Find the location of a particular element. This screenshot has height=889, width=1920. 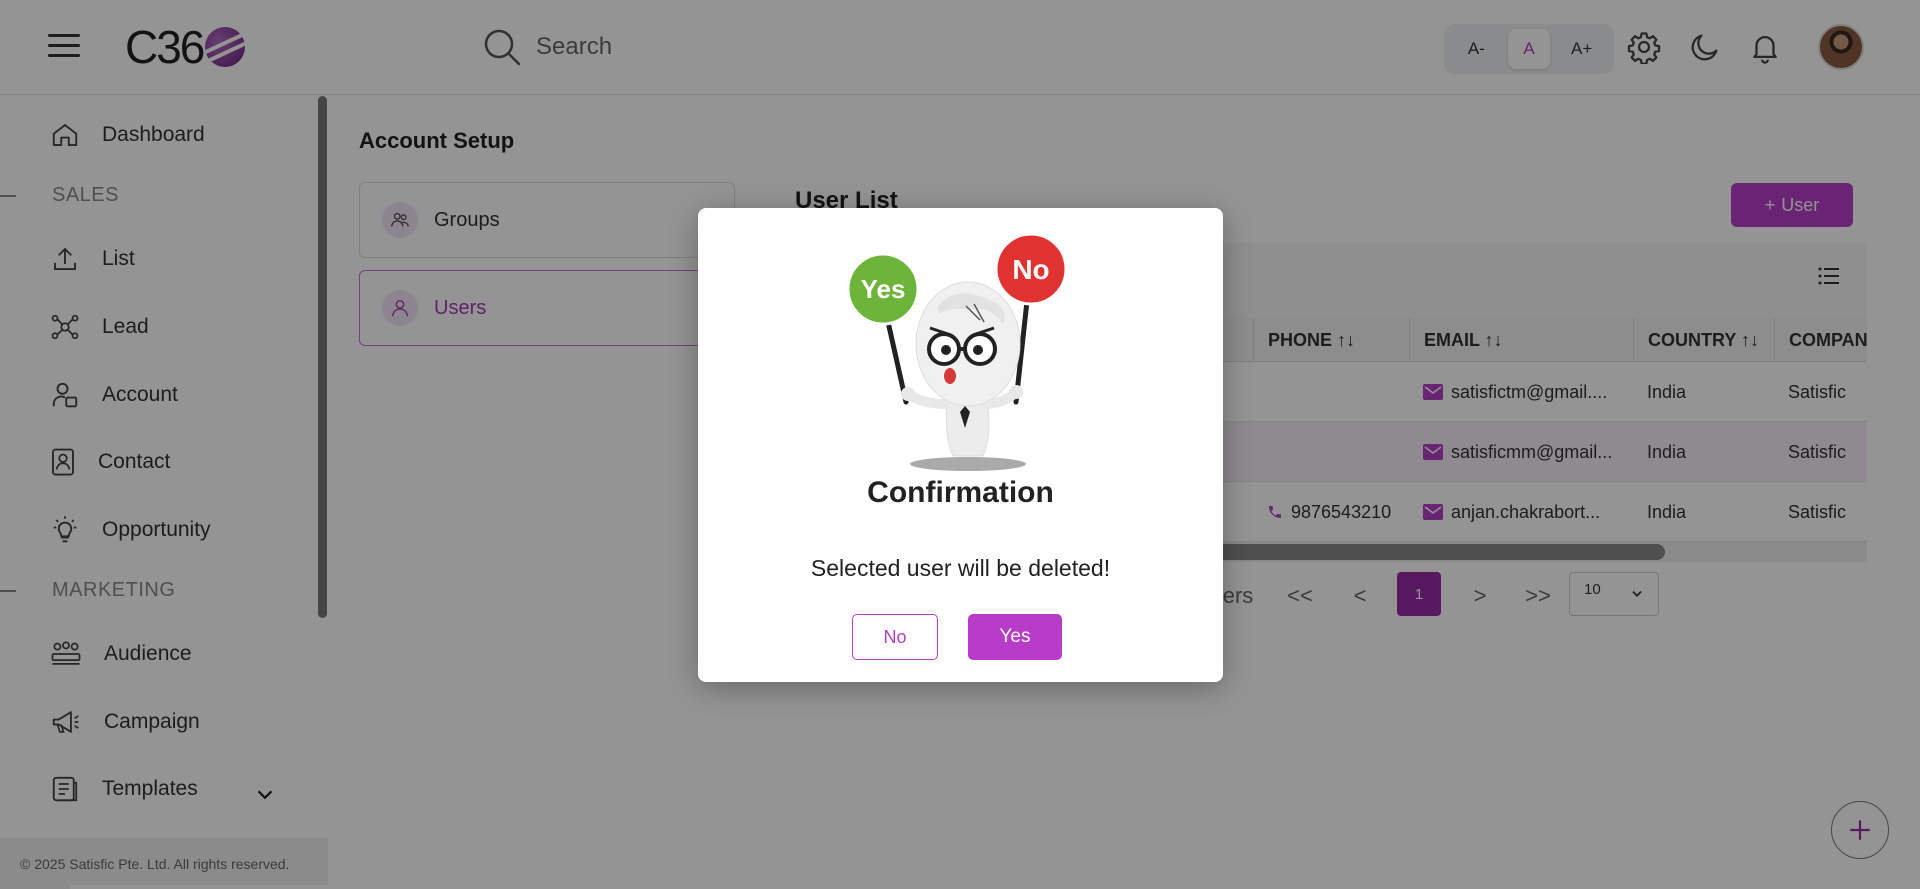

no-button: No is located at coordinates (895, 637).